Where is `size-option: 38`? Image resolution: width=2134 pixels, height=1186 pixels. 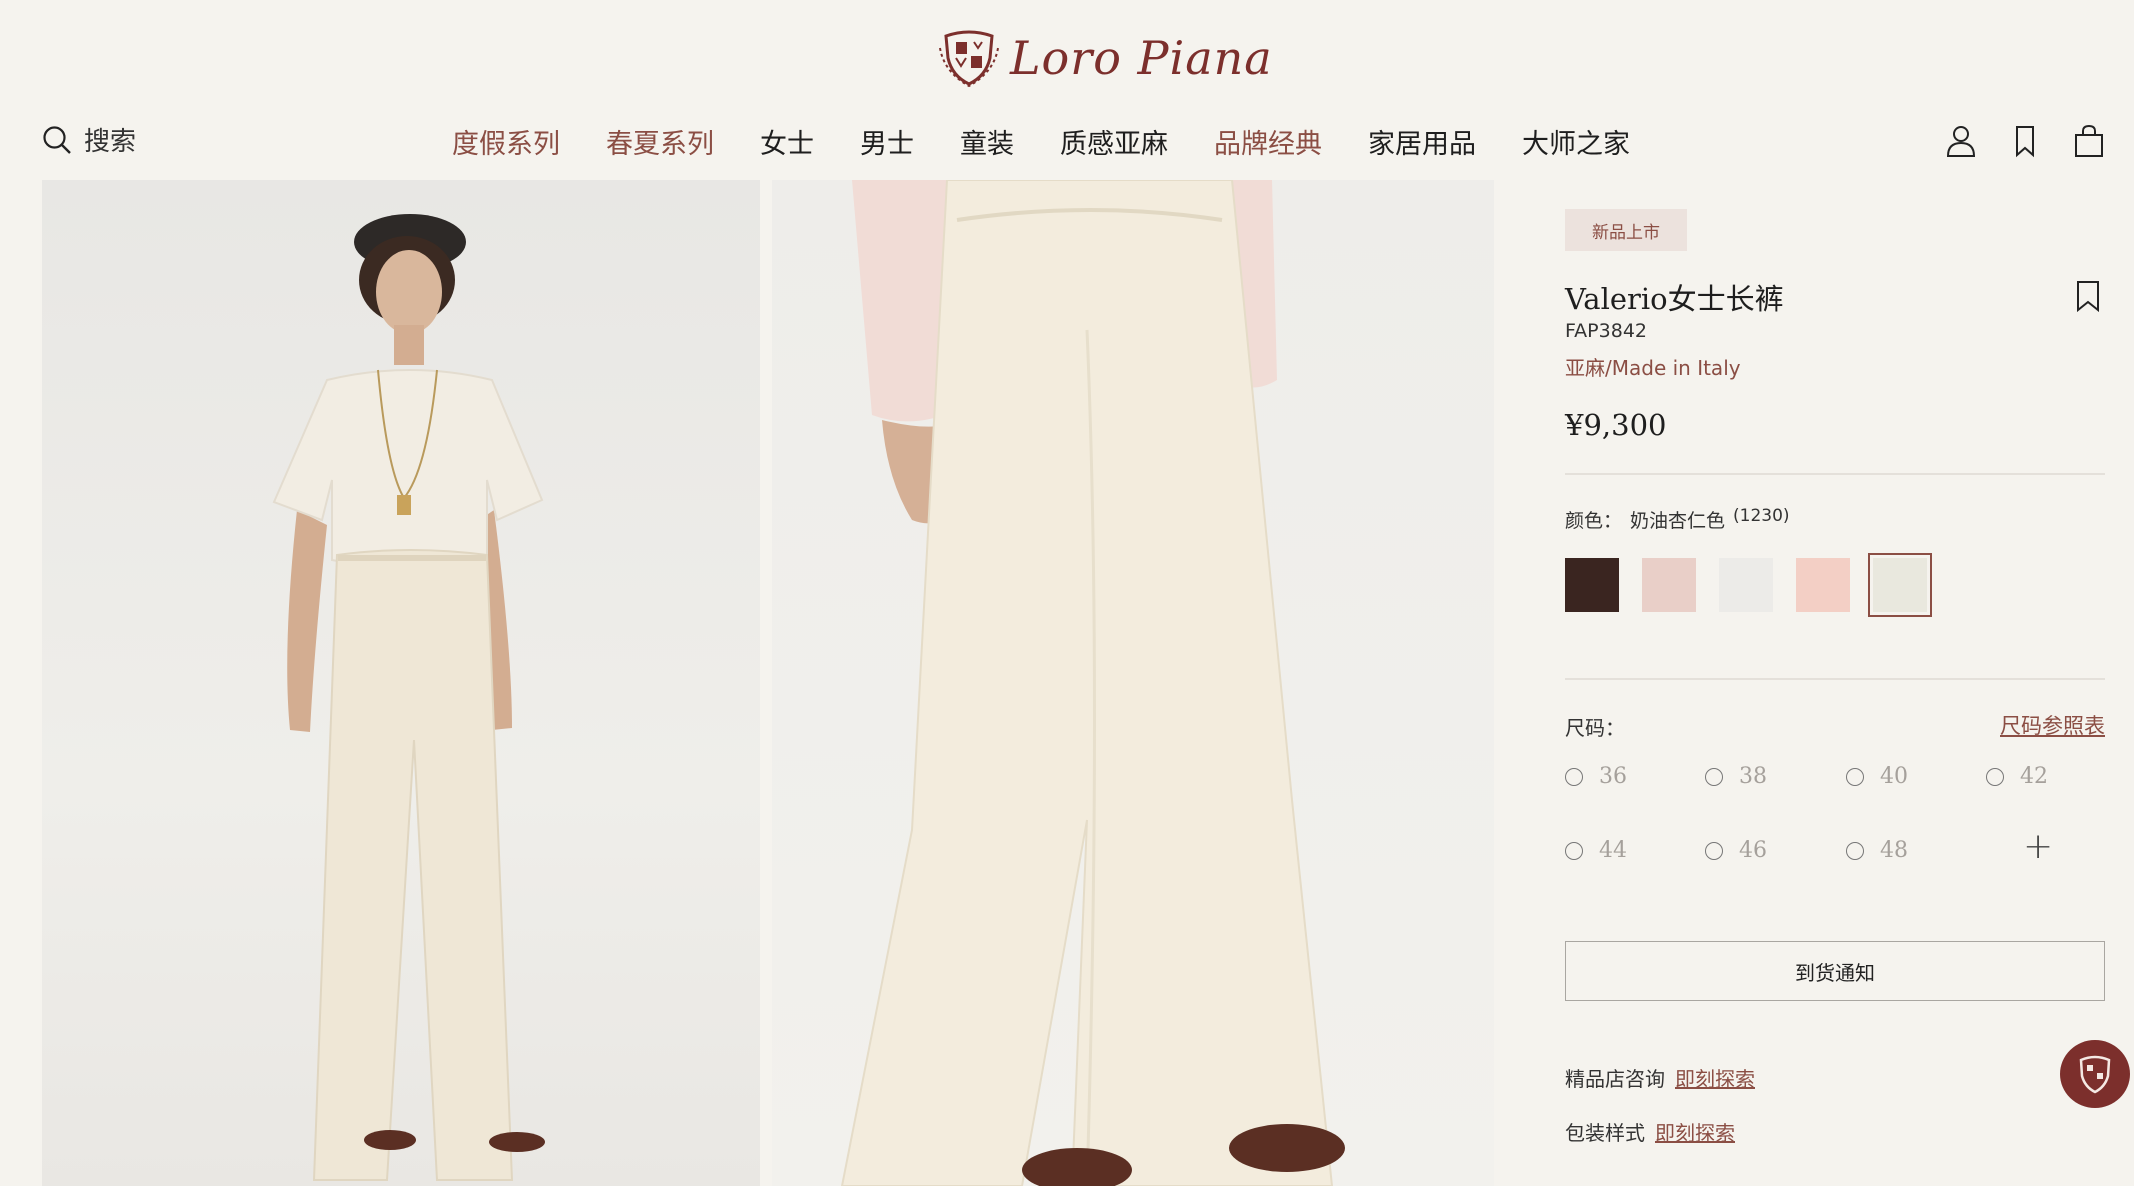
size-option: 38 is located at coordinates (1736, 776).